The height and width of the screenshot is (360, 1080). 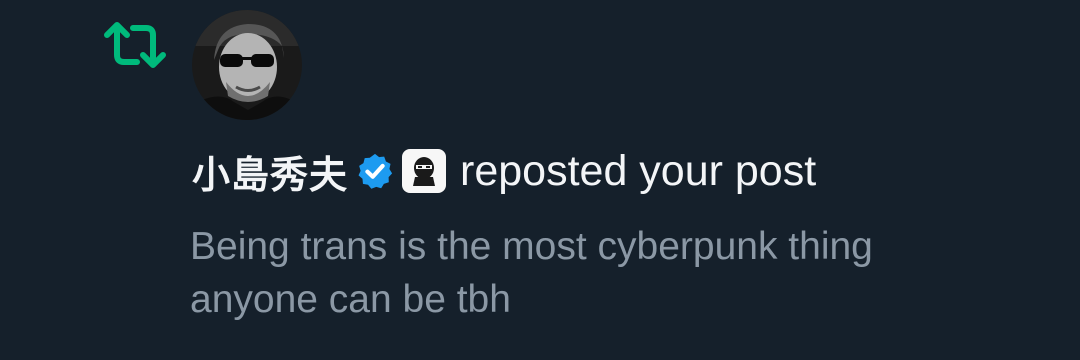 I want to click on display-name: 小島秀夫, so click(x=270, y=171).